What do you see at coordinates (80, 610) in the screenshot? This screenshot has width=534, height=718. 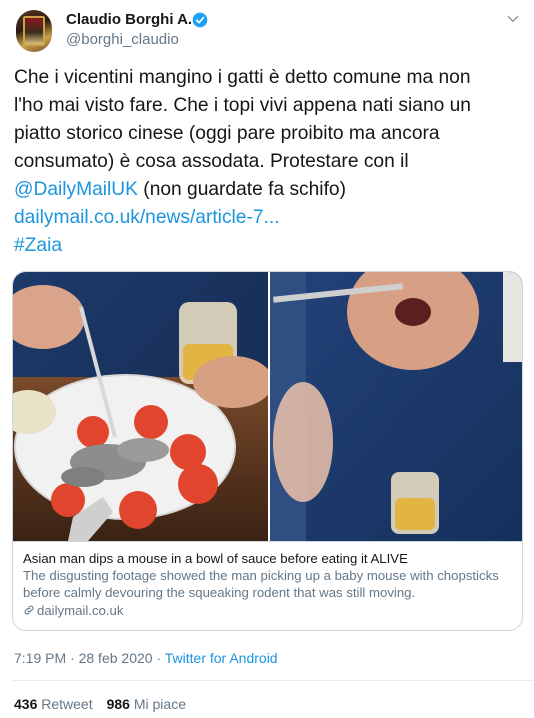 I see `card-domain-text: dailymail.co.uk` at bounding box center [80, 610].